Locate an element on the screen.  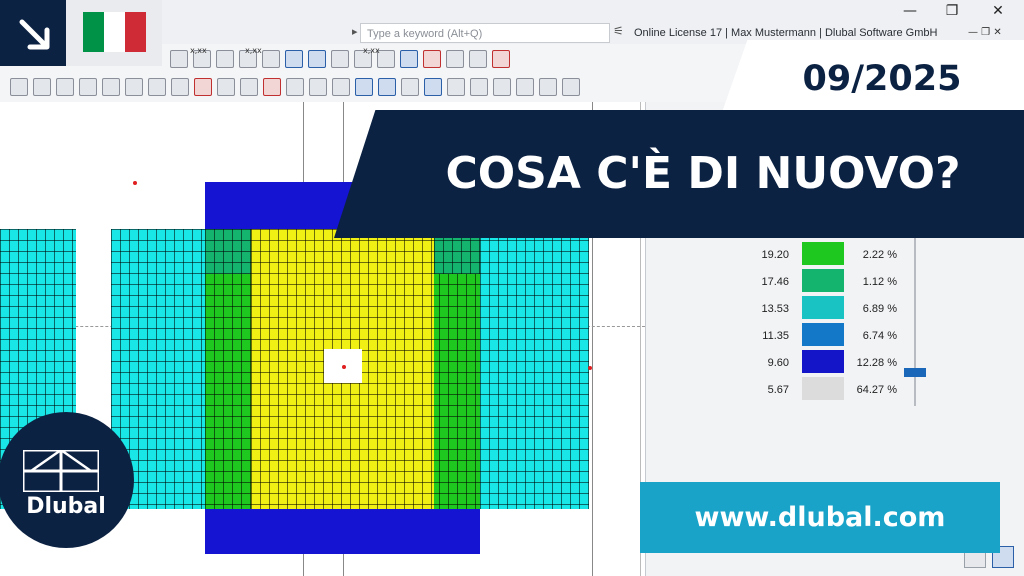
toolbar-row-2-icons is located at coordinates (295, 87).